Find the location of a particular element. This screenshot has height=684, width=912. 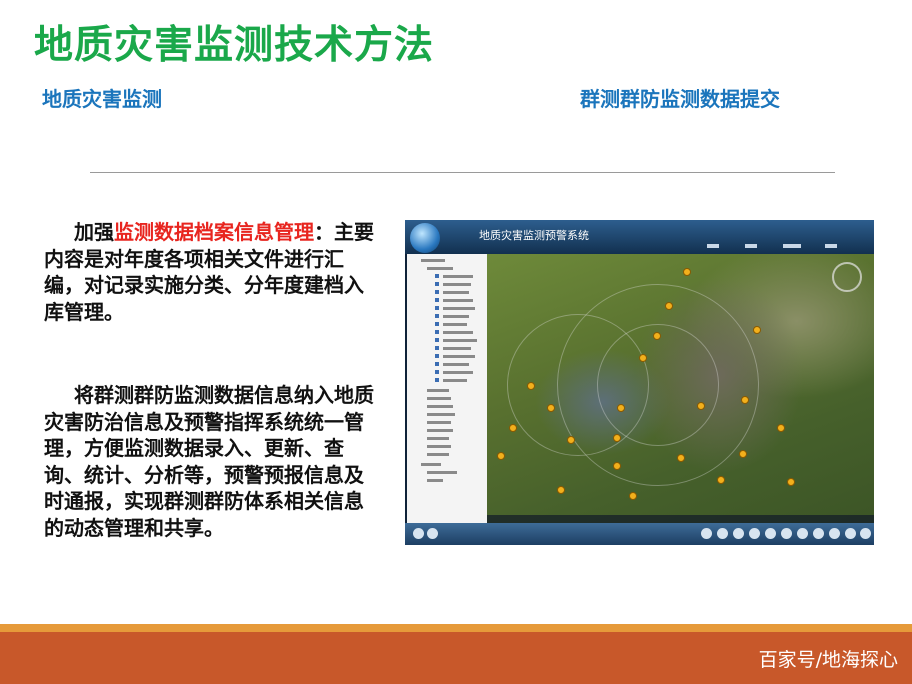

watermark: 百家号/地海探心 is located at coordinates (828, 660).